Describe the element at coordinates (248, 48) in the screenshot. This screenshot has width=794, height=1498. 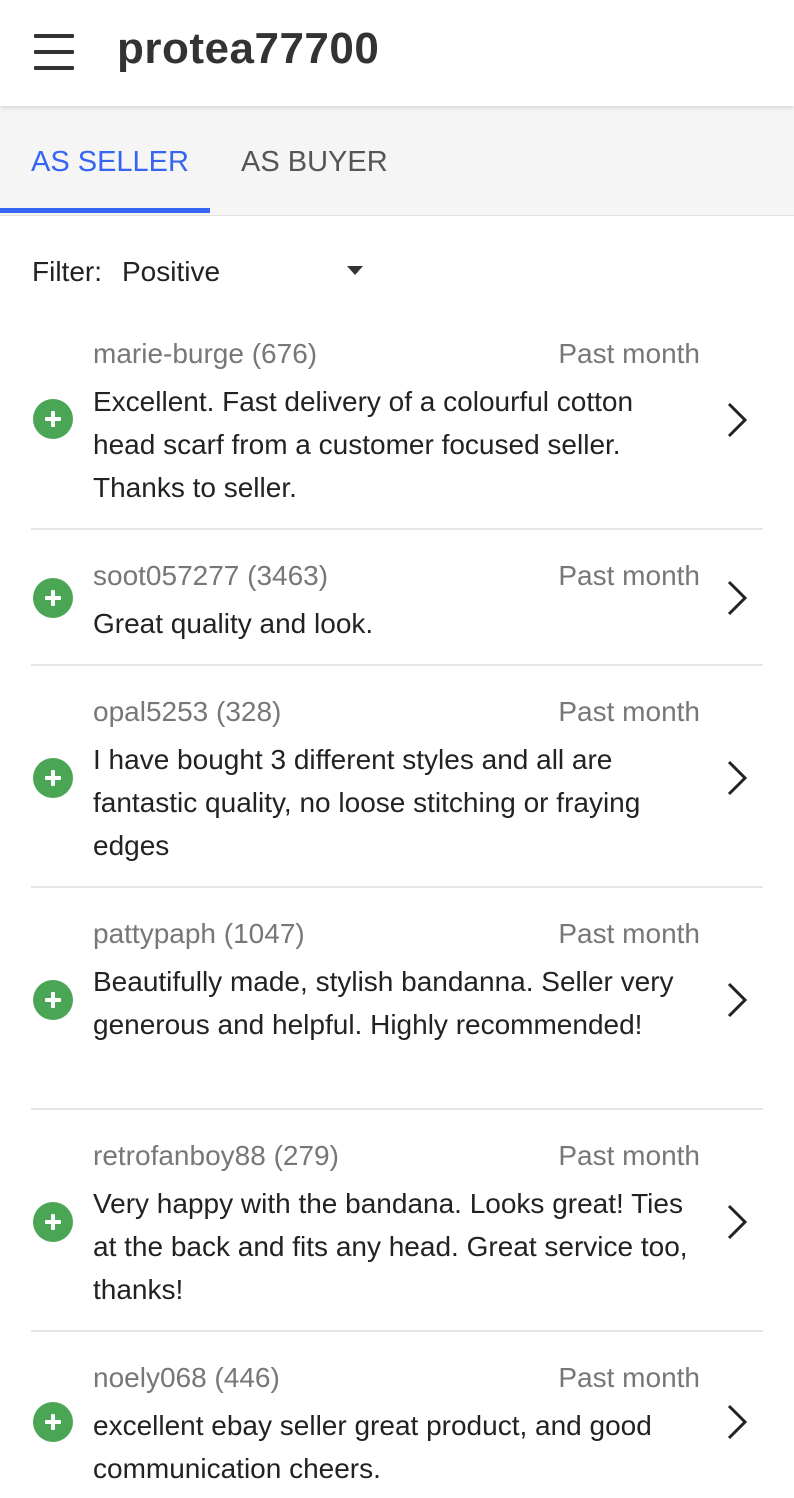
I see `page-title: protea77700` at that location.